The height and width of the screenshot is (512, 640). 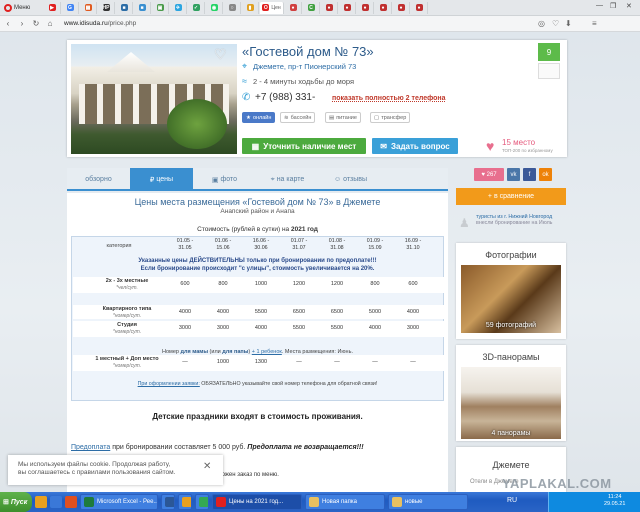 What do you see at coordinates (22, 8) in the screenshot?
I see `browser-menu-button: Меню` at bounding box center [22, 8].